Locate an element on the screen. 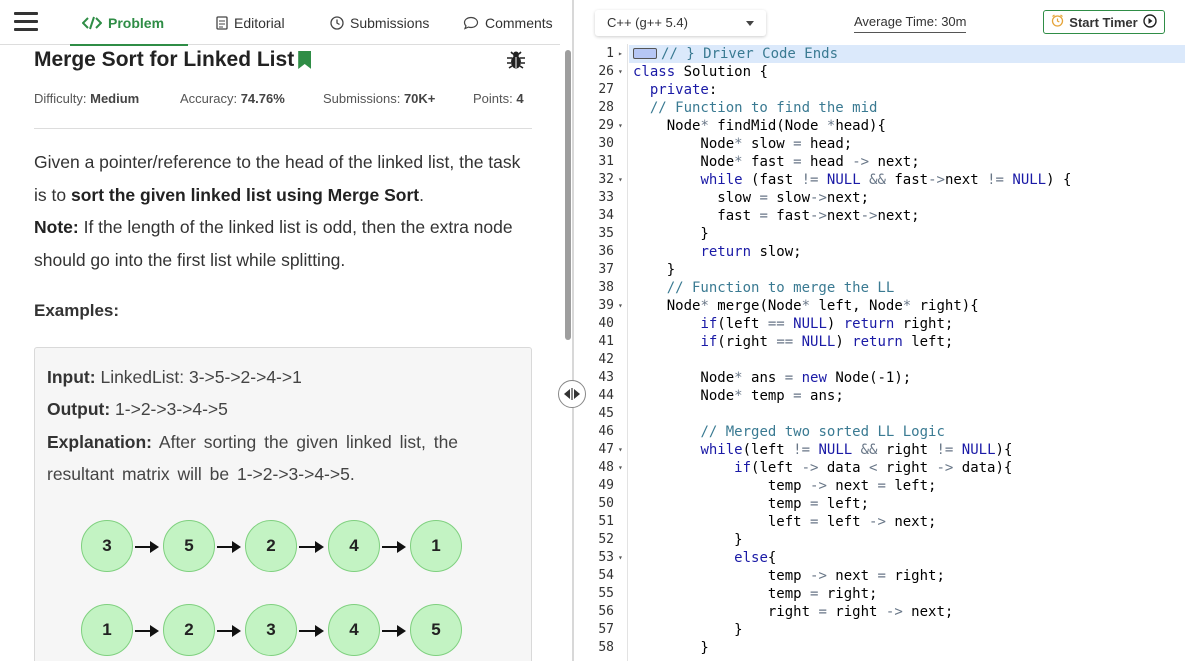  code-line: else{ is located at coordinates (704, 558).